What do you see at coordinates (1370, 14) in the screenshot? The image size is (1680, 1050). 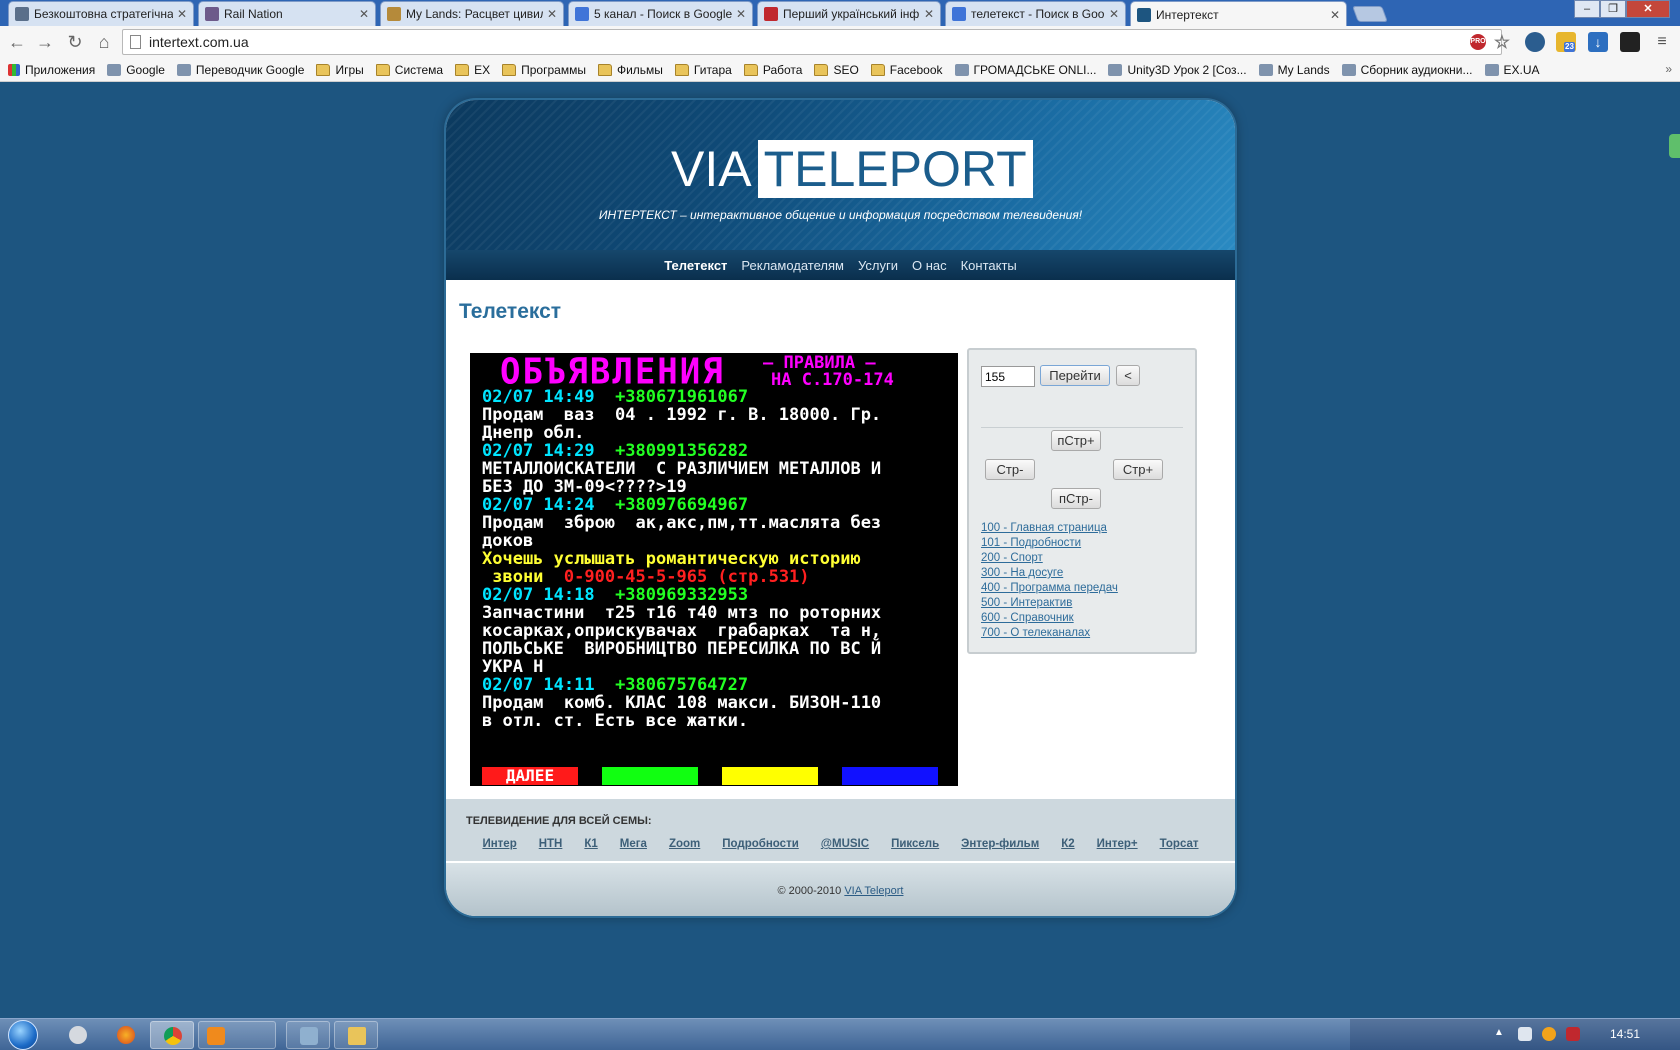 I see `new-tab-button` at bounding box center [1370, 14].